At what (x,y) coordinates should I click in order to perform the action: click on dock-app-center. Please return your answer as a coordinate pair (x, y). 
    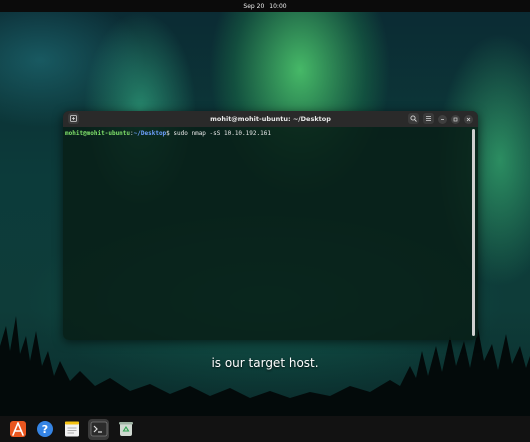
    Looking at the image, I should click on (17, 429).